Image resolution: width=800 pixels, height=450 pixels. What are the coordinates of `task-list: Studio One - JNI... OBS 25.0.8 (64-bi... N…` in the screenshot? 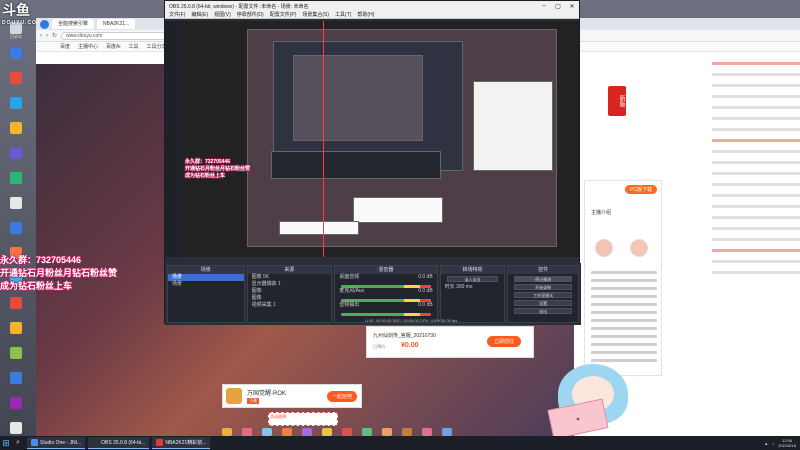 It's located at (117, 443).